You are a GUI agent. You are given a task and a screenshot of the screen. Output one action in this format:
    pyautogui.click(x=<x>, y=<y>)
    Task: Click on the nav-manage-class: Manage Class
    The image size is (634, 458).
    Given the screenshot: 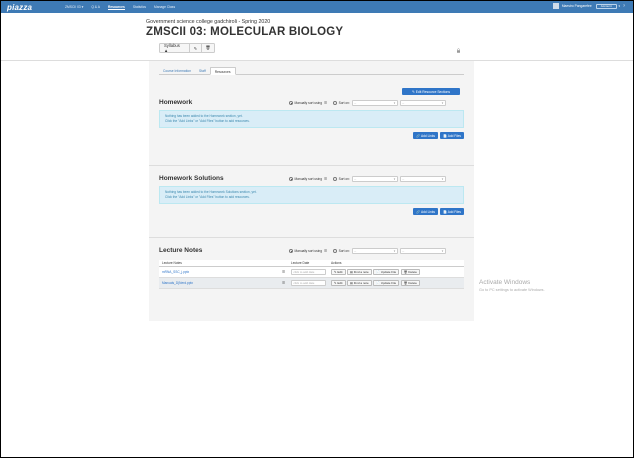 What is the action you would take?
    pyautogui.click(x=164, y=7)
    